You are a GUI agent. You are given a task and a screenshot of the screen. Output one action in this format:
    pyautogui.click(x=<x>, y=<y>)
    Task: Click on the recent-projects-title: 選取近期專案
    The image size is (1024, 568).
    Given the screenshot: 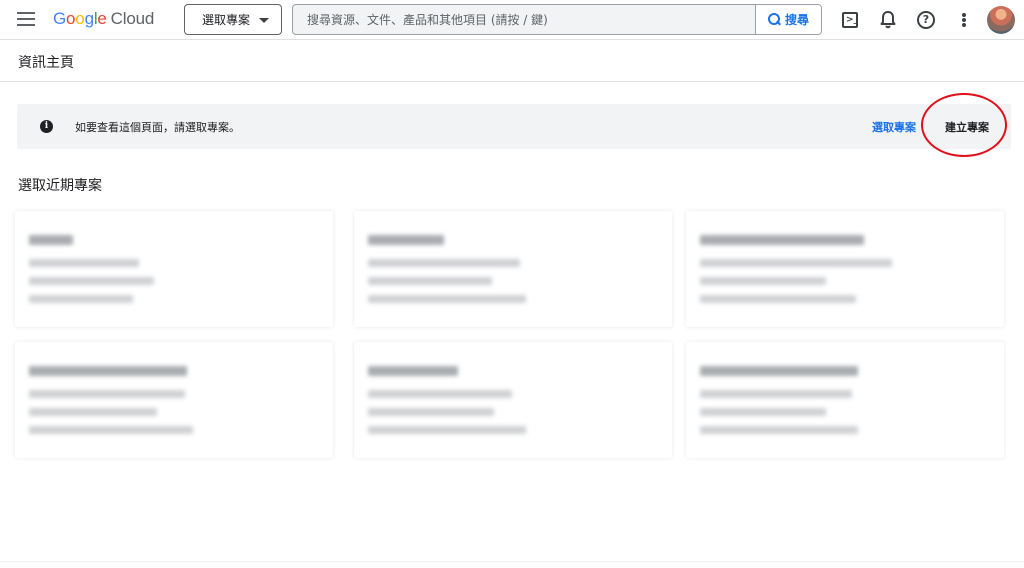 What is the action you would take?
    pyautogui.click(x=60, y=186)
    